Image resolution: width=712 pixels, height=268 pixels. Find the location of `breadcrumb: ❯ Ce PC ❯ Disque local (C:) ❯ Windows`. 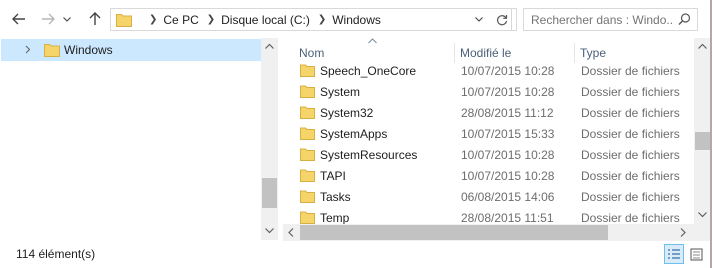

breadcrumb: ❯ Ce PC ❯ Disque local (C:) ❯ Windows is located at coordinates (261, 19).